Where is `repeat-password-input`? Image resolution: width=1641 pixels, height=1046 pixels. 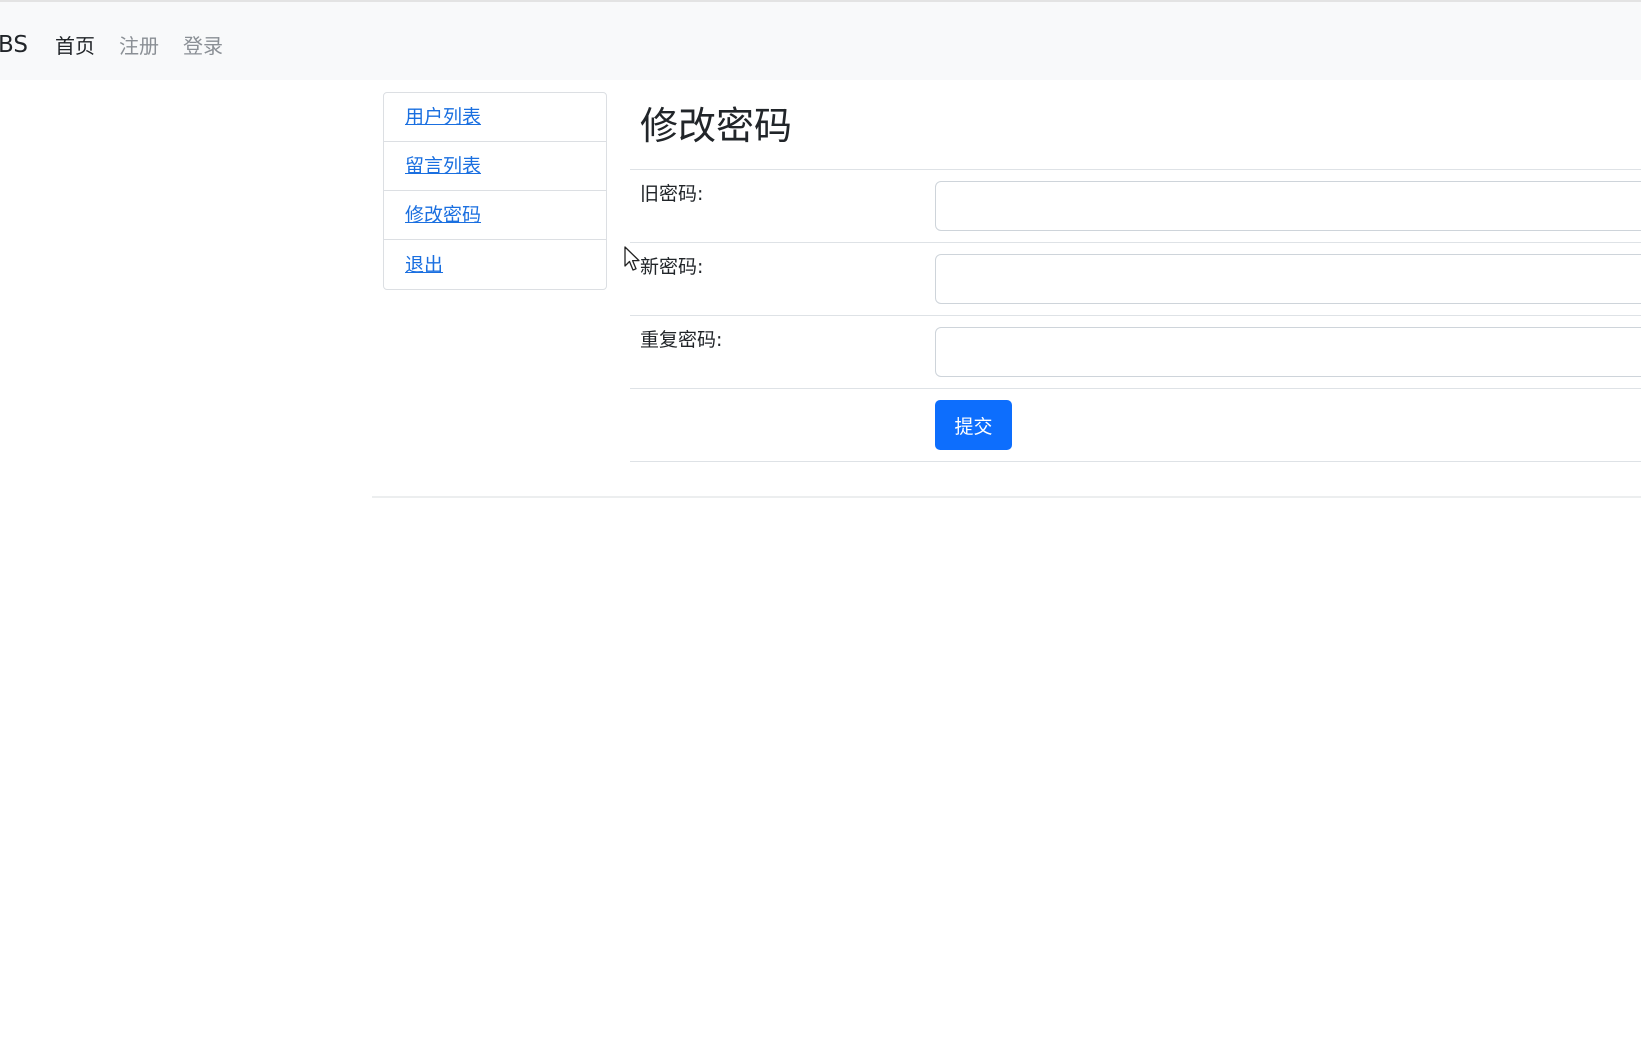 repeat-password-input is located at coordinates (1288, 352).